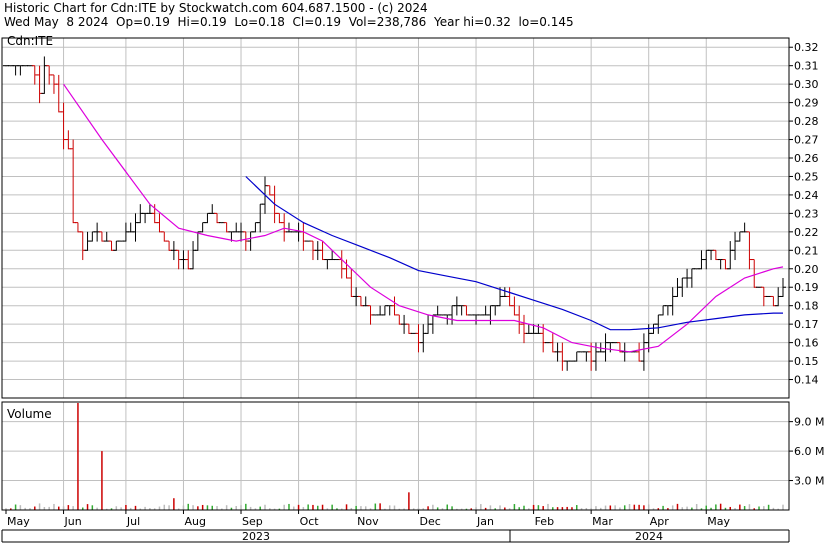 This screenshot has height=543, width=830. Describe the element at coordinates (29, 414) in the screenshot. I see `volume-label: Volume` at that location.